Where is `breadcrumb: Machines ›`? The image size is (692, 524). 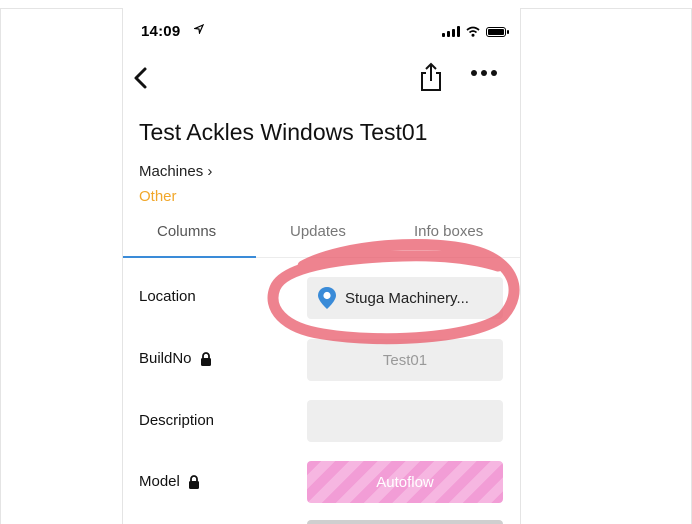 breadcrumb: Machines › is located at coordinates (175, 171).